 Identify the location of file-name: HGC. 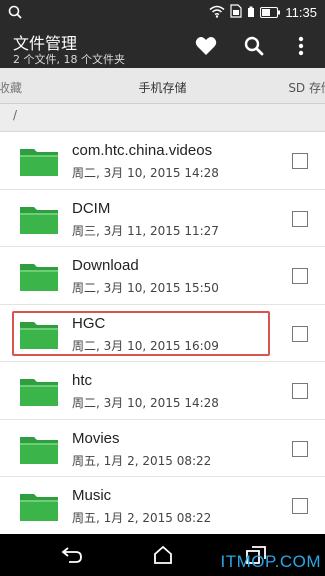
(89, 323).